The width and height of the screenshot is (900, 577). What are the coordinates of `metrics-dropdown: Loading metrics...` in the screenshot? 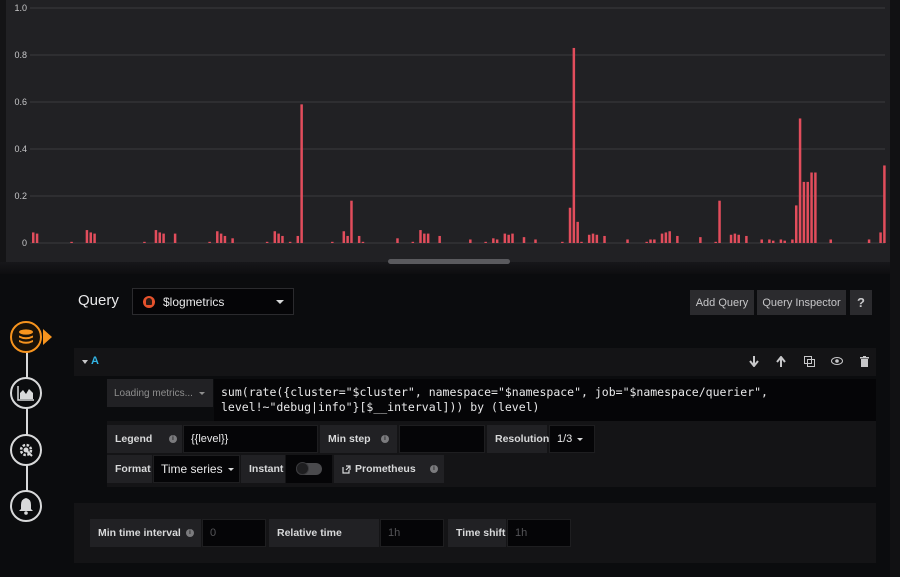 It's located at (160, 393).